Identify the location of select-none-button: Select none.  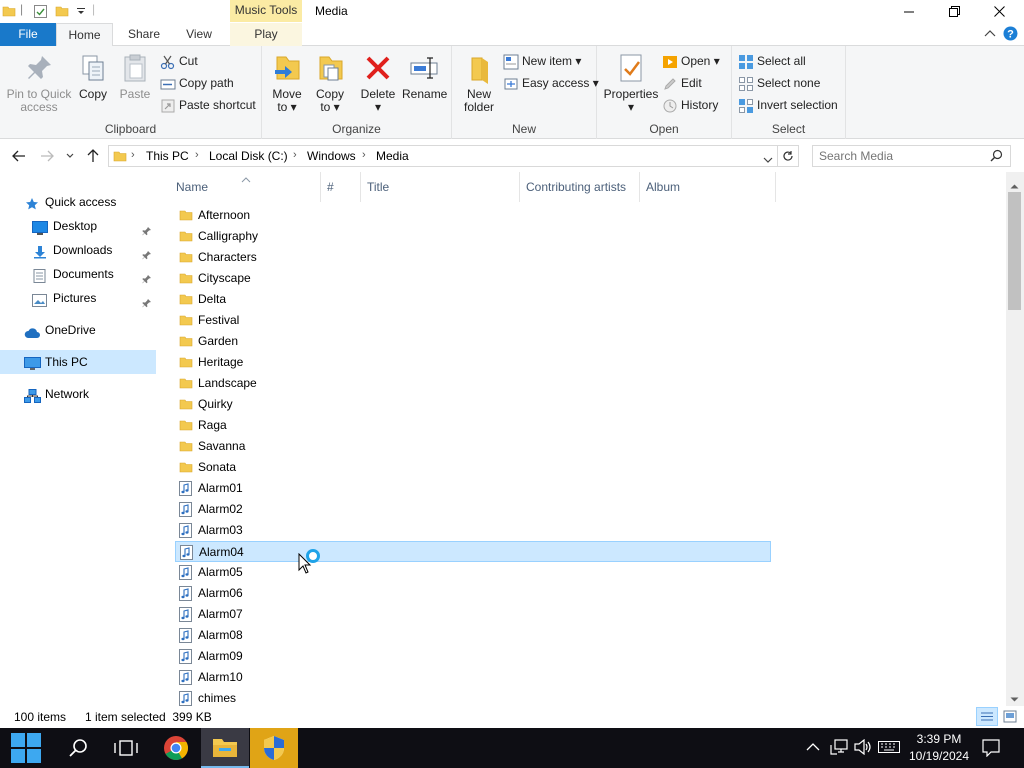
(779, 83).